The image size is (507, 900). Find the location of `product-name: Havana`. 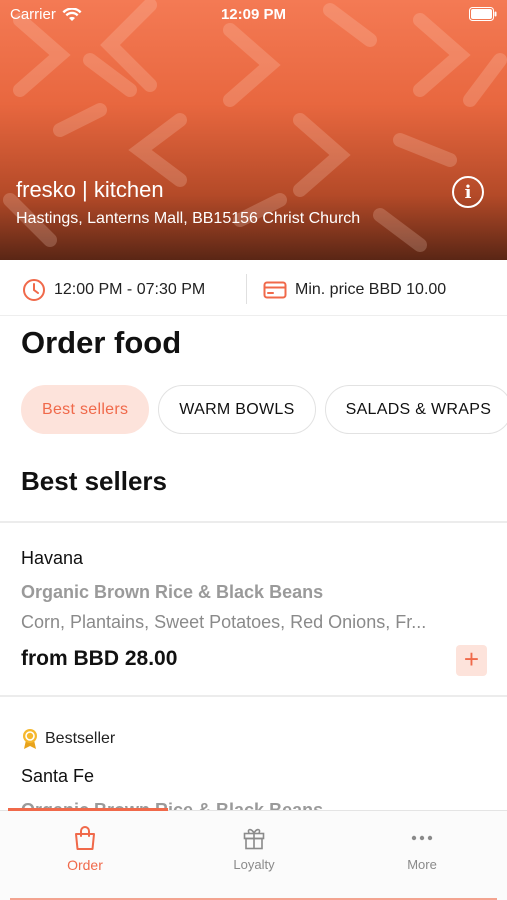

product-name: Havana is located at coordinates (52, 558).